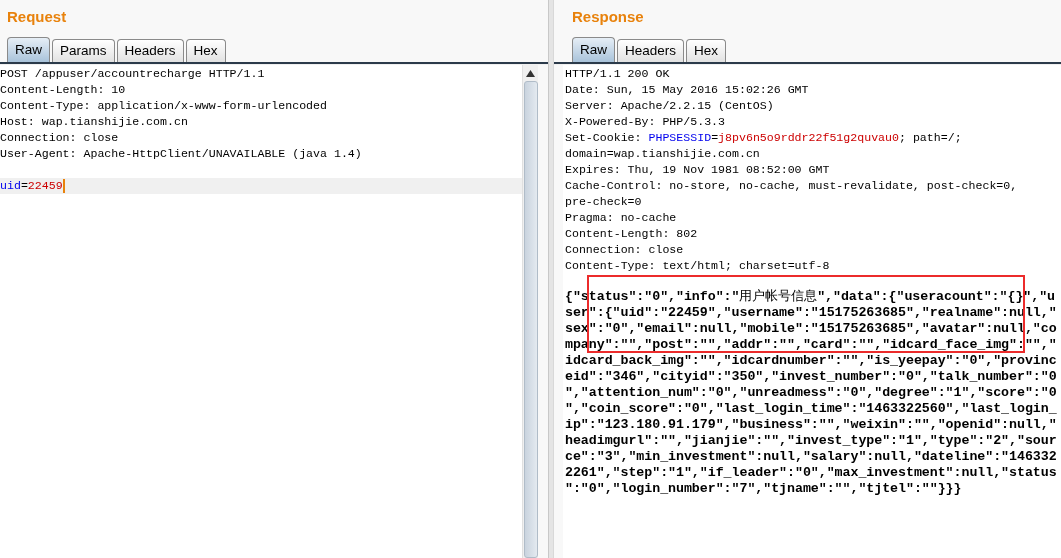 The height and width of the screenshot is (558, 1061). What do you see at coordinates (764, 138) in the screenshot?
I see `code-line: Set-Cookie: PHPSESSID=j8pv6n5o9rddr22f51g2quvau0; path=/;` at bounding box center [764, 138].